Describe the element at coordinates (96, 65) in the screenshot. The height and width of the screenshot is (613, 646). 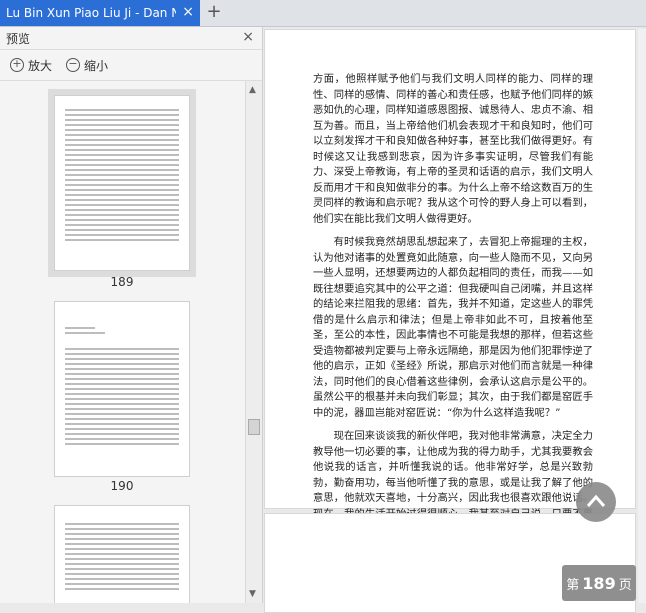
I see `zoom-out-label: 缩小` at that location.